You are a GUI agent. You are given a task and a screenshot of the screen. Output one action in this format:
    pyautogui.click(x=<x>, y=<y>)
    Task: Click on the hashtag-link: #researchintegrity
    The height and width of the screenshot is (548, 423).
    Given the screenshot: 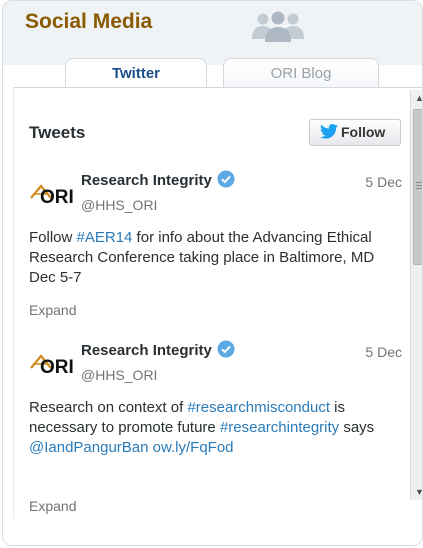 What is the action you would take?
    pyautogui.click(x=279, y=427)
    